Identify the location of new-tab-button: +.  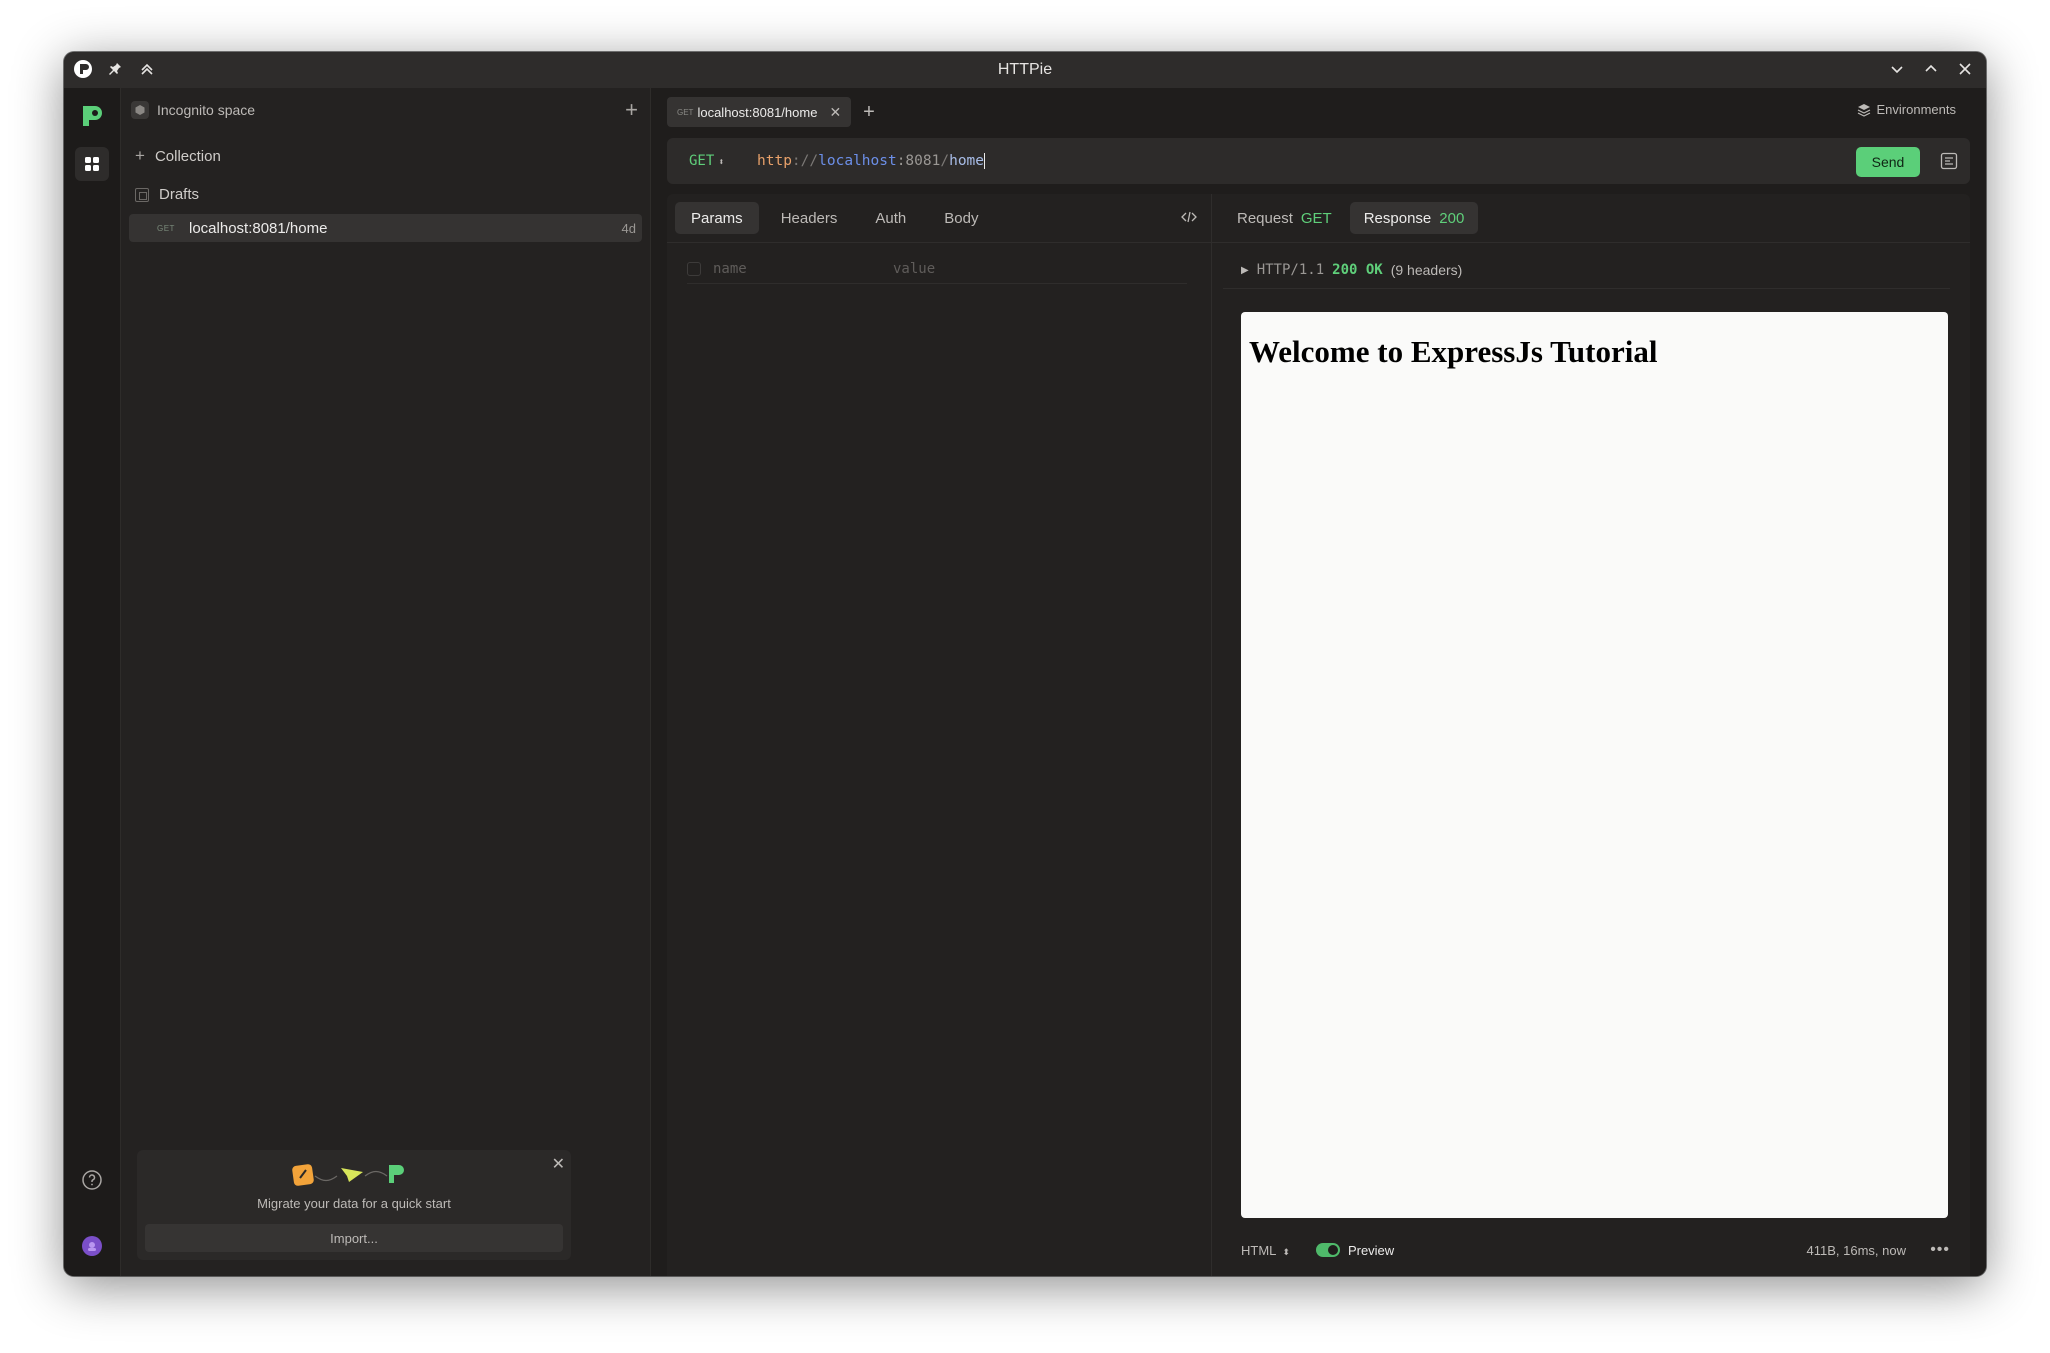
(869, 112).